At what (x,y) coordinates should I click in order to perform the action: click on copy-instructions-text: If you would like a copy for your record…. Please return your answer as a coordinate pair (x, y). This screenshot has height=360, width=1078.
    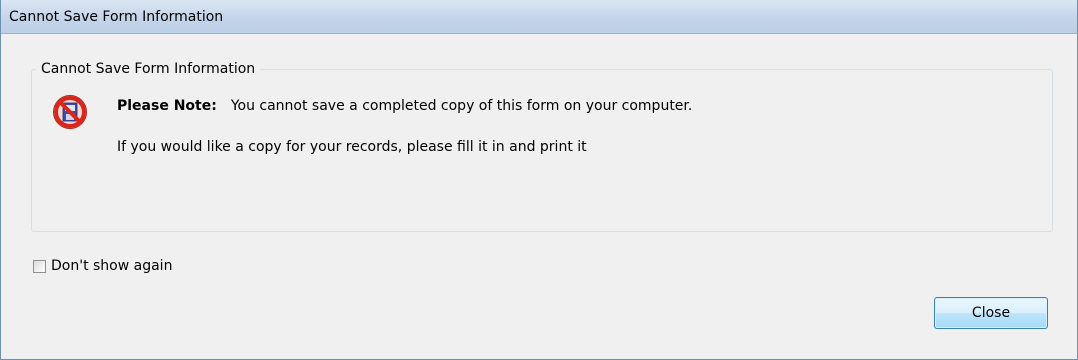
    Looking at the image, I should click on (352, 147).